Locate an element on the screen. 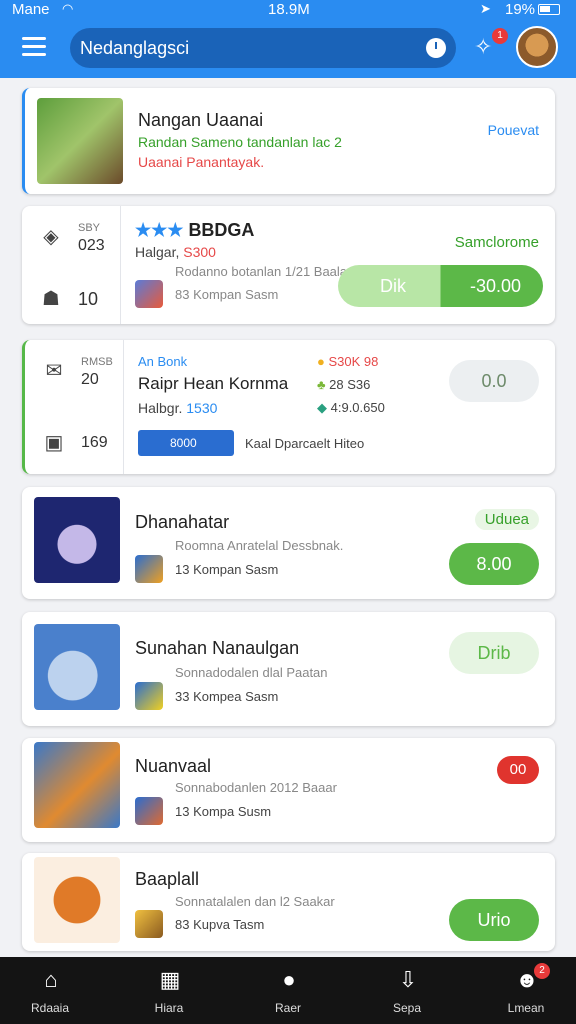 The image size is (576, 1024). btn-left-label: Dik is located at coordinates (393, 286).